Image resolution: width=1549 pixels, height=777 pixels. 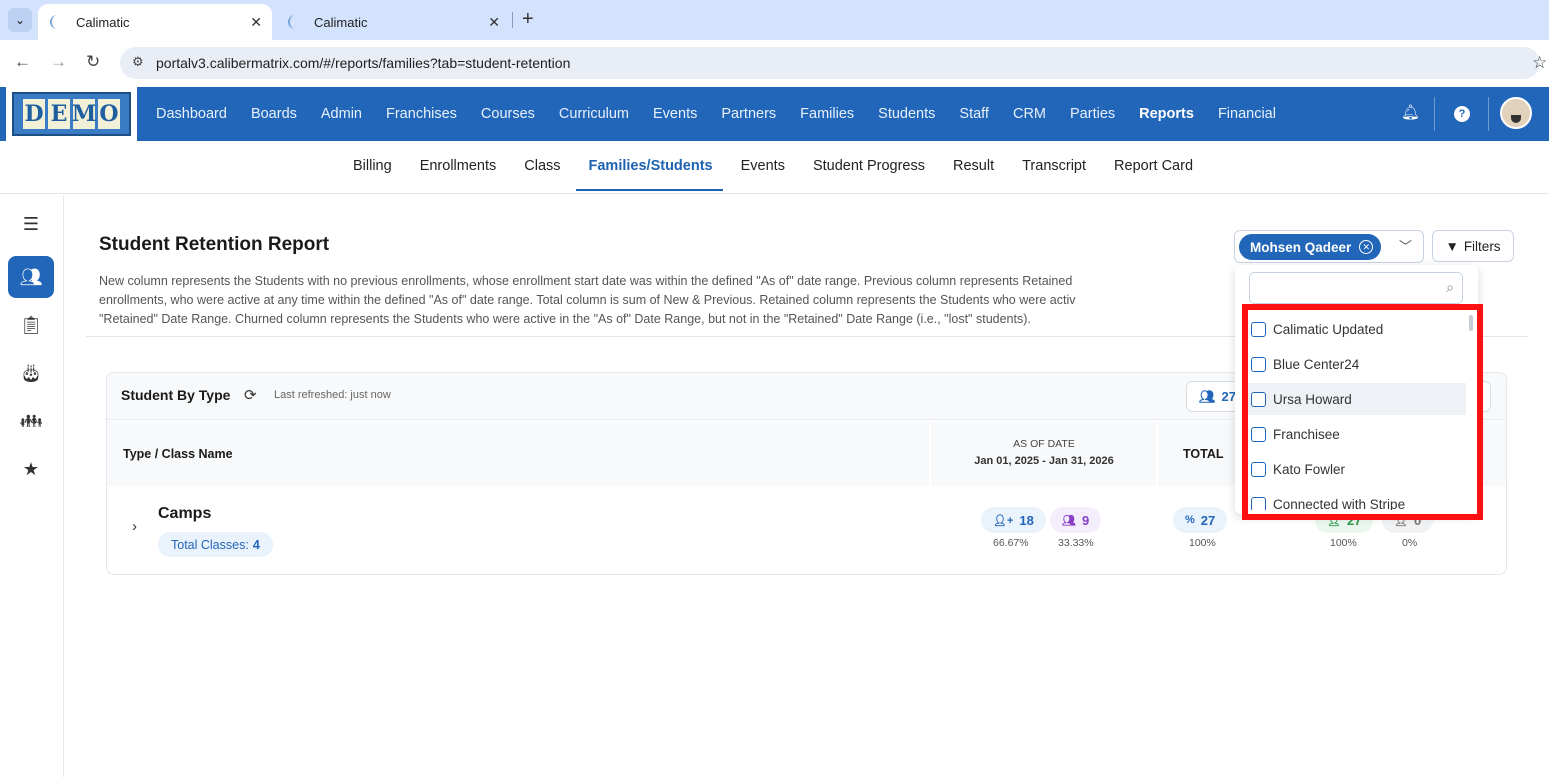 What do you see at coordinates (1356, 399) in the screenshot?
I see `dropdown-option: Ursa Howard` at bounding box center [1356, 399].